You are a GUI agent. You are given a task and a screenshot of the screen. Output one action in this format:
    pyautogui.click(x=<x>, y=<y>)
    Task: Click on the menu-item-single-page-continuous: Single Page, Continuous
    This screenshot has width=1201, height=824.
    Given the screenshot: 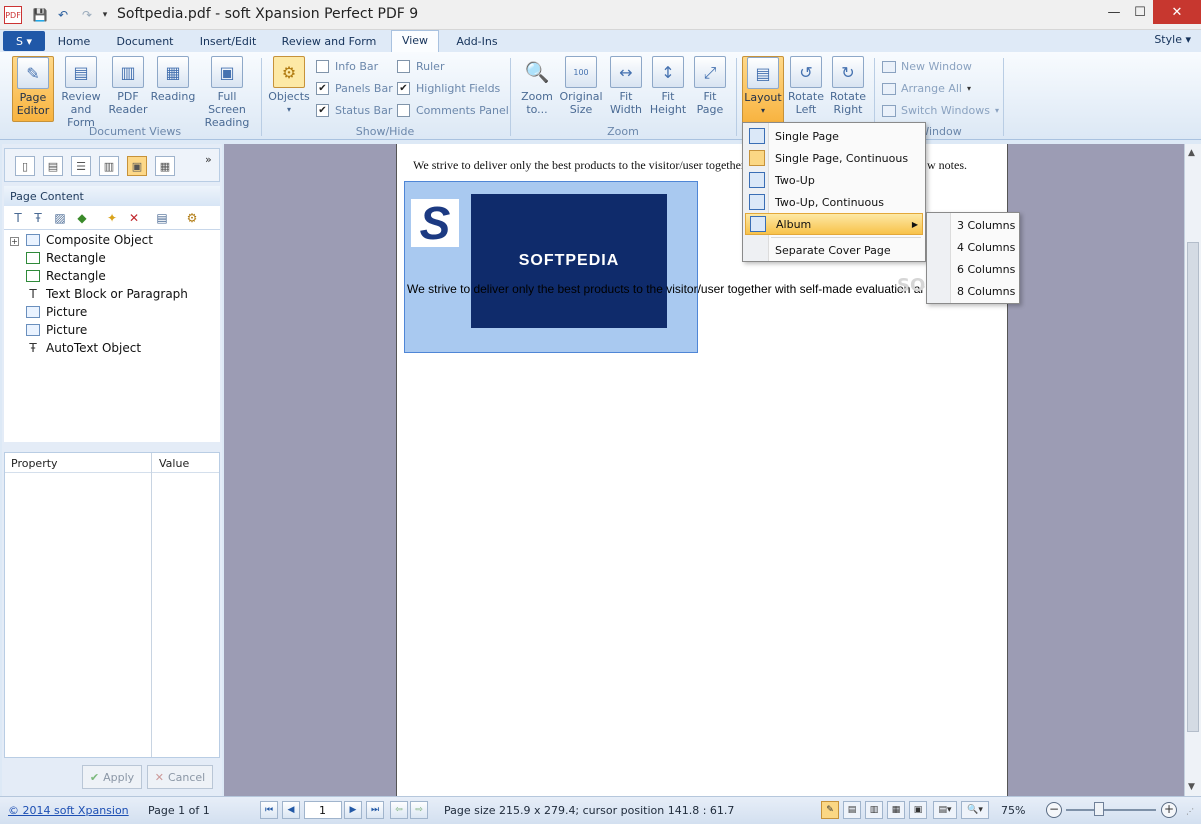 What is the action you would take?
    pyautogui.click(x=834, y=158)
    